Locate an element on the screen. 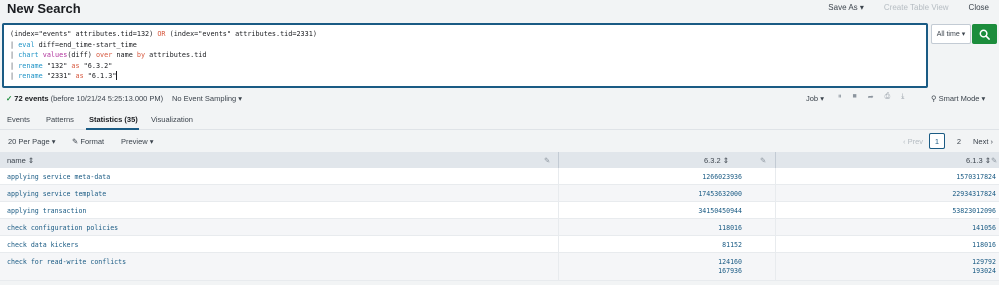 This screenshot has width=999, height=285. cell-613: 1570317824 is located at coordinates (976, 177).